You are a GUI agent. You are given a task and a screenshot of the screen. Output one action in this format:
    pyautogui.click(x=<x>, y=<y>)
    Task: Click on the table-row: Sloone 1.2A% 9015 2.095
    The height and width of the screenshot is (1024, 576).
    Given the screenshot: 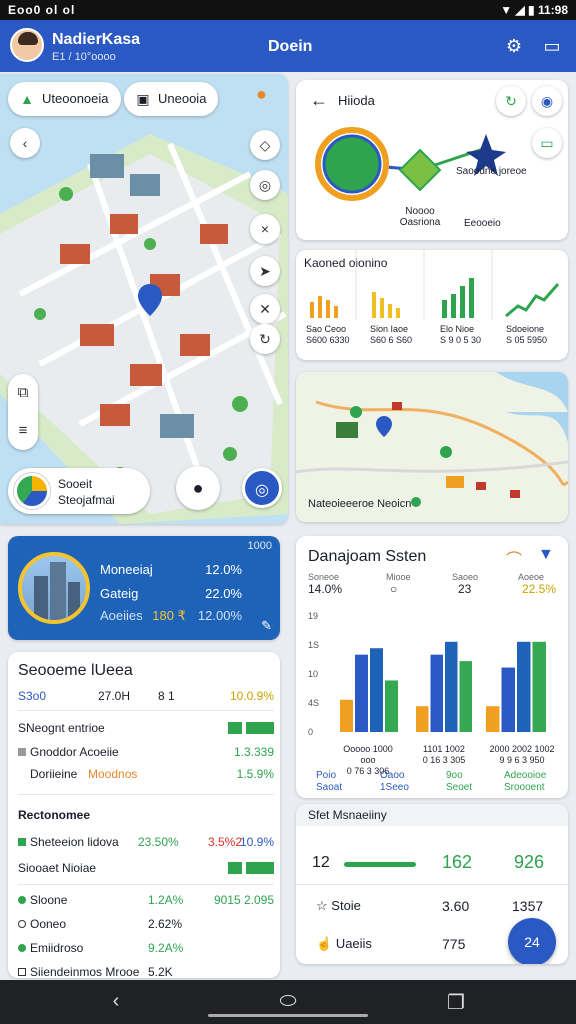 What is the action you would take?
    pyautogui.click(x=146, y=901)
    